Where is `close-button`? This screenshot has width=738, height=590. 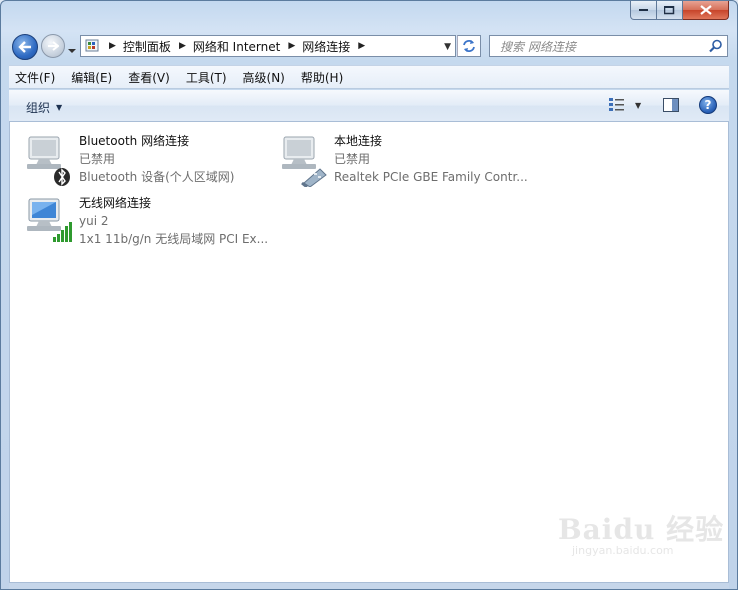
close-button is located at coordinates (706, 10).